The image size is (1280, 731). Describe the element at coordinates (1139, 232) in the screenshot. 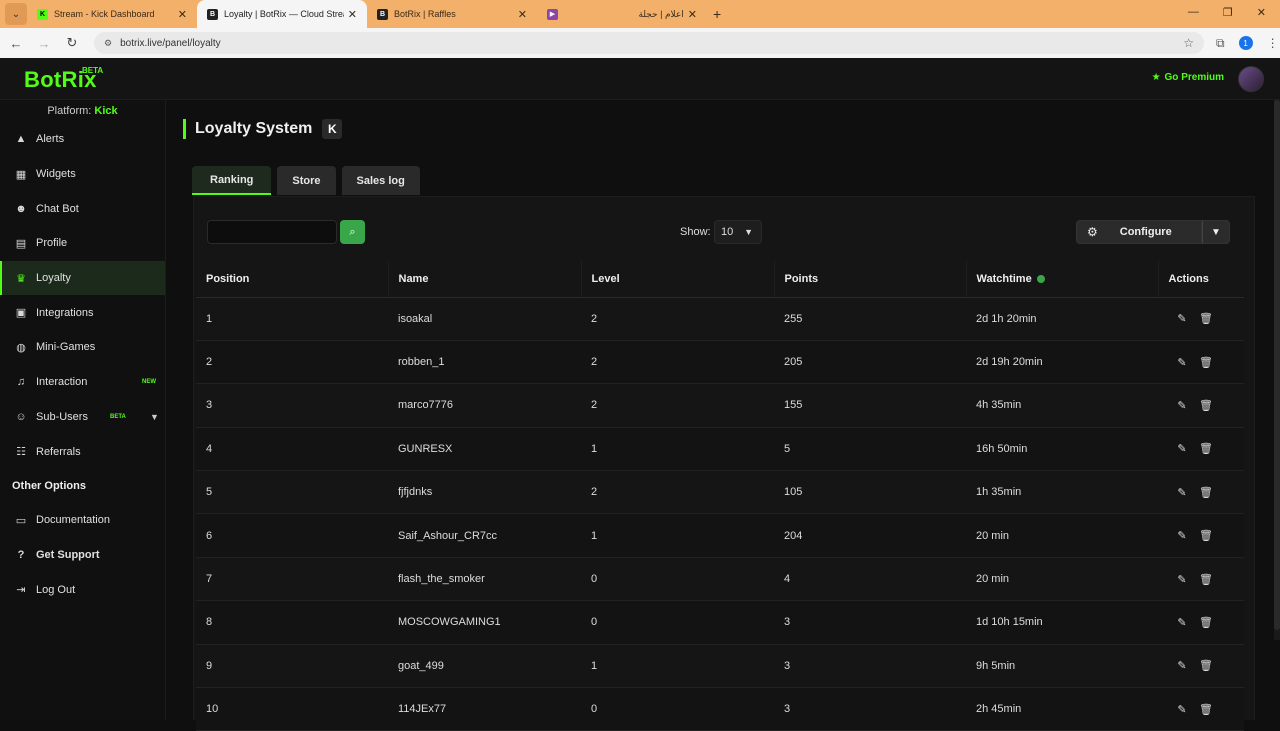

I see `configure-button: ⚙ Configure` at that location.